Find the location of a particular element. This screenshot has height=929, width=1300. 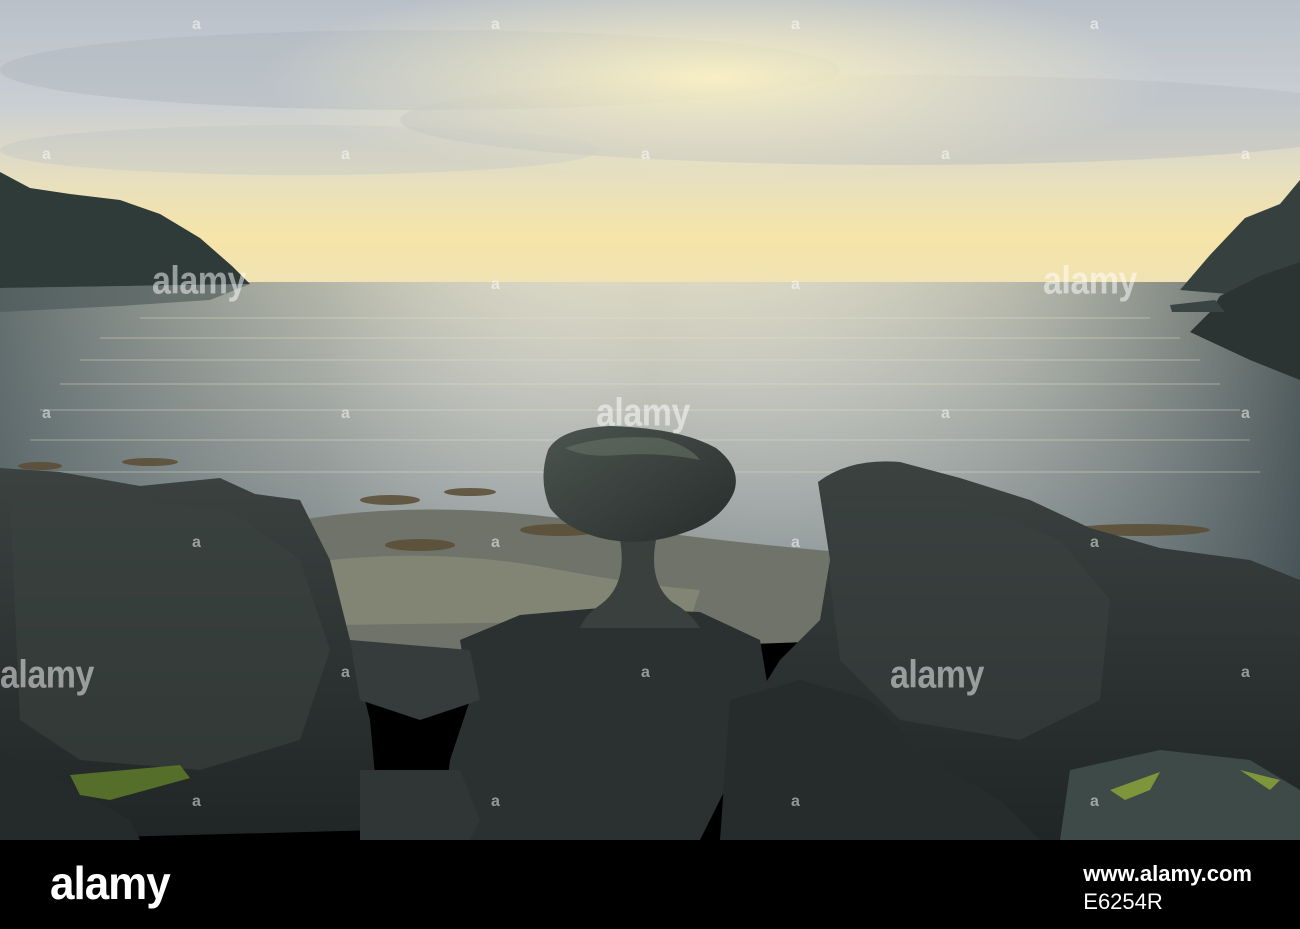

footer-bar: alamy www.alamy.com E6254R is located at coordinates (650, 884).